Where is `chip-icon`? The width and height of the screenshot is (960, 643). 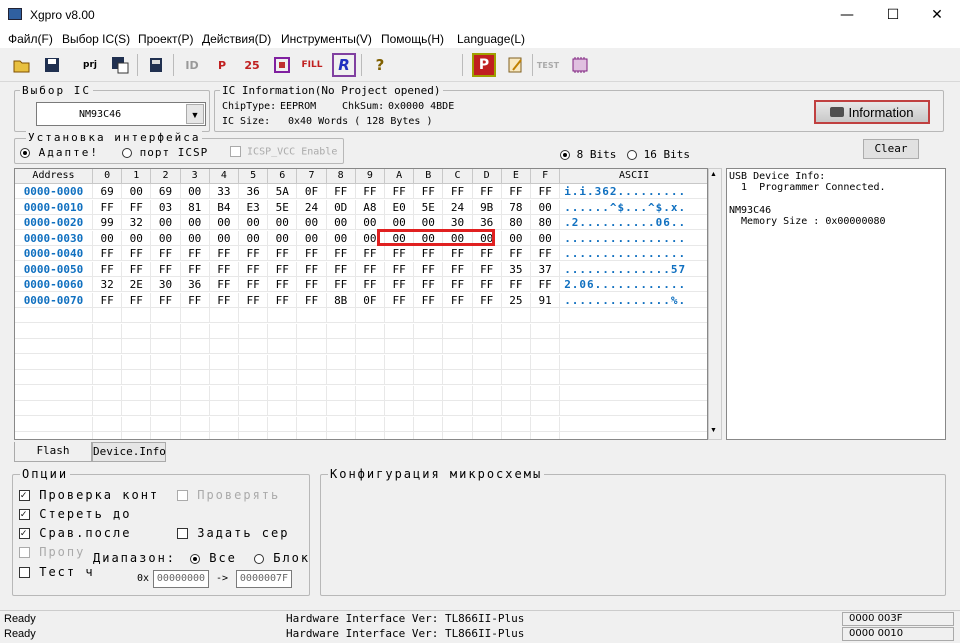
chip-icon is located at coordinates (580, 65).